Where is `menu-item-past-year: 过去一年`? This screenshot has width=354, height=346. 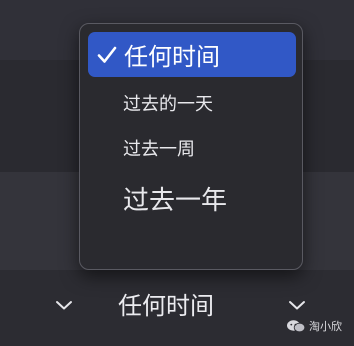
menu-item-past-year: 过去一年 is located at coordinates (192, 198).